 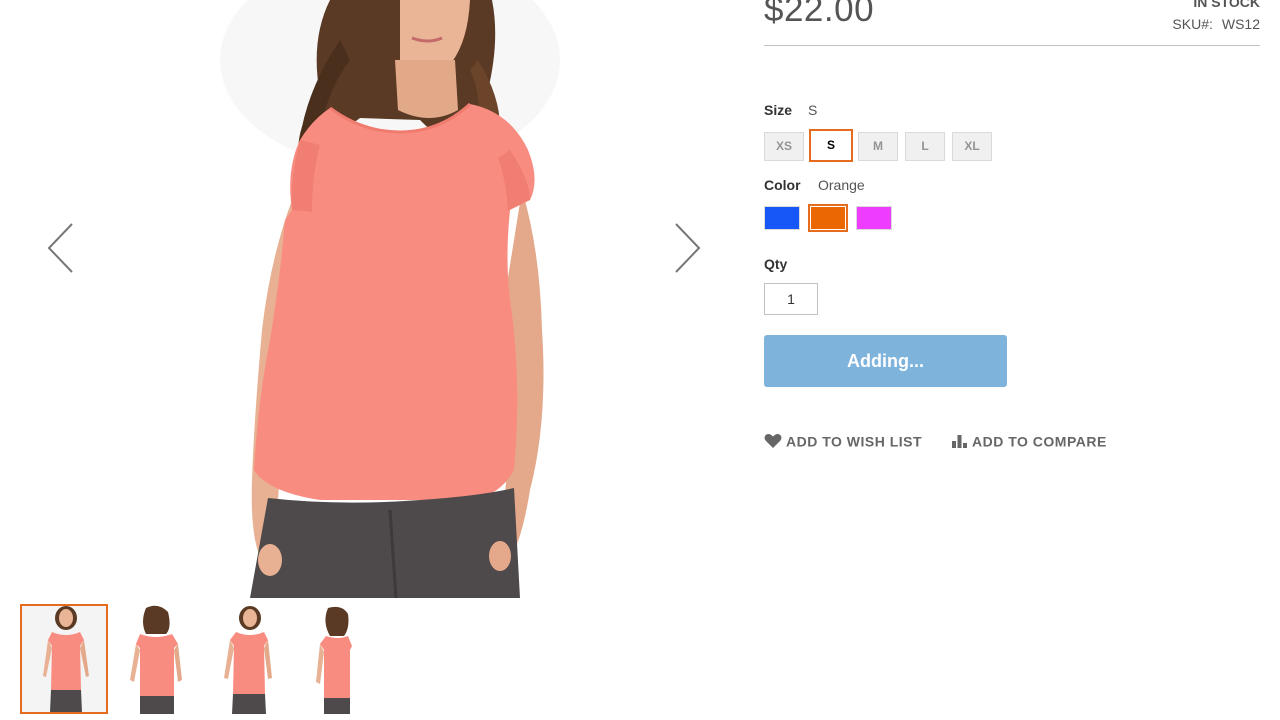 I want to click on add-to-wishlist-link: Add to Wish List, so click(x=843, y=440).